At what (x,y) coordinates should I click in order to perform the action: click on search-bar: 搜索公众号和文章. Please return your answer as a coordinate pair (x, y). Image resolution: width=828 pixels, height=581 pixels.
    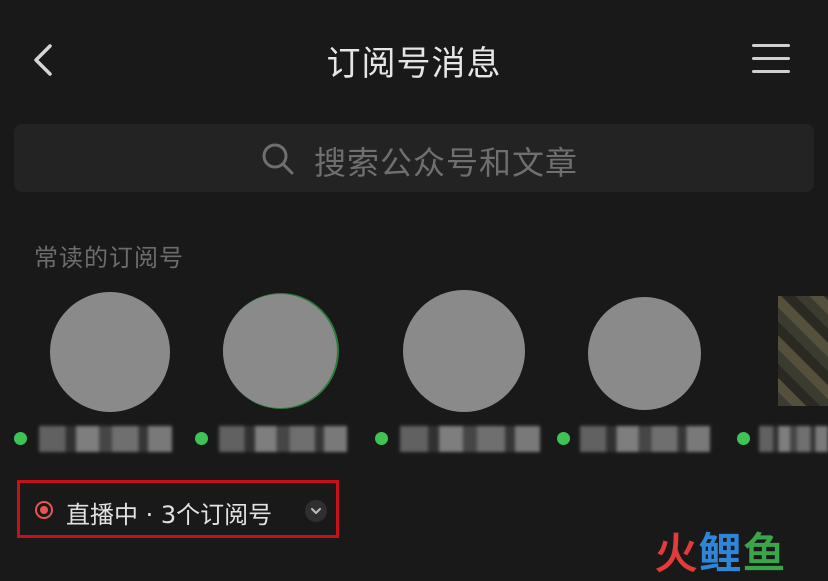
    Looking at the image, I should click on (414, 158).